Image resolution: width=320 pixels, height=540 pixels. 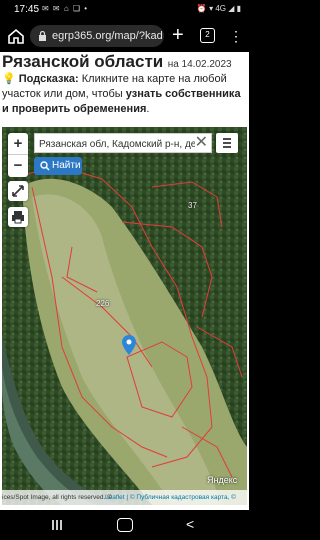 I want to click on hint-end: ., so click(x=148, y=109).